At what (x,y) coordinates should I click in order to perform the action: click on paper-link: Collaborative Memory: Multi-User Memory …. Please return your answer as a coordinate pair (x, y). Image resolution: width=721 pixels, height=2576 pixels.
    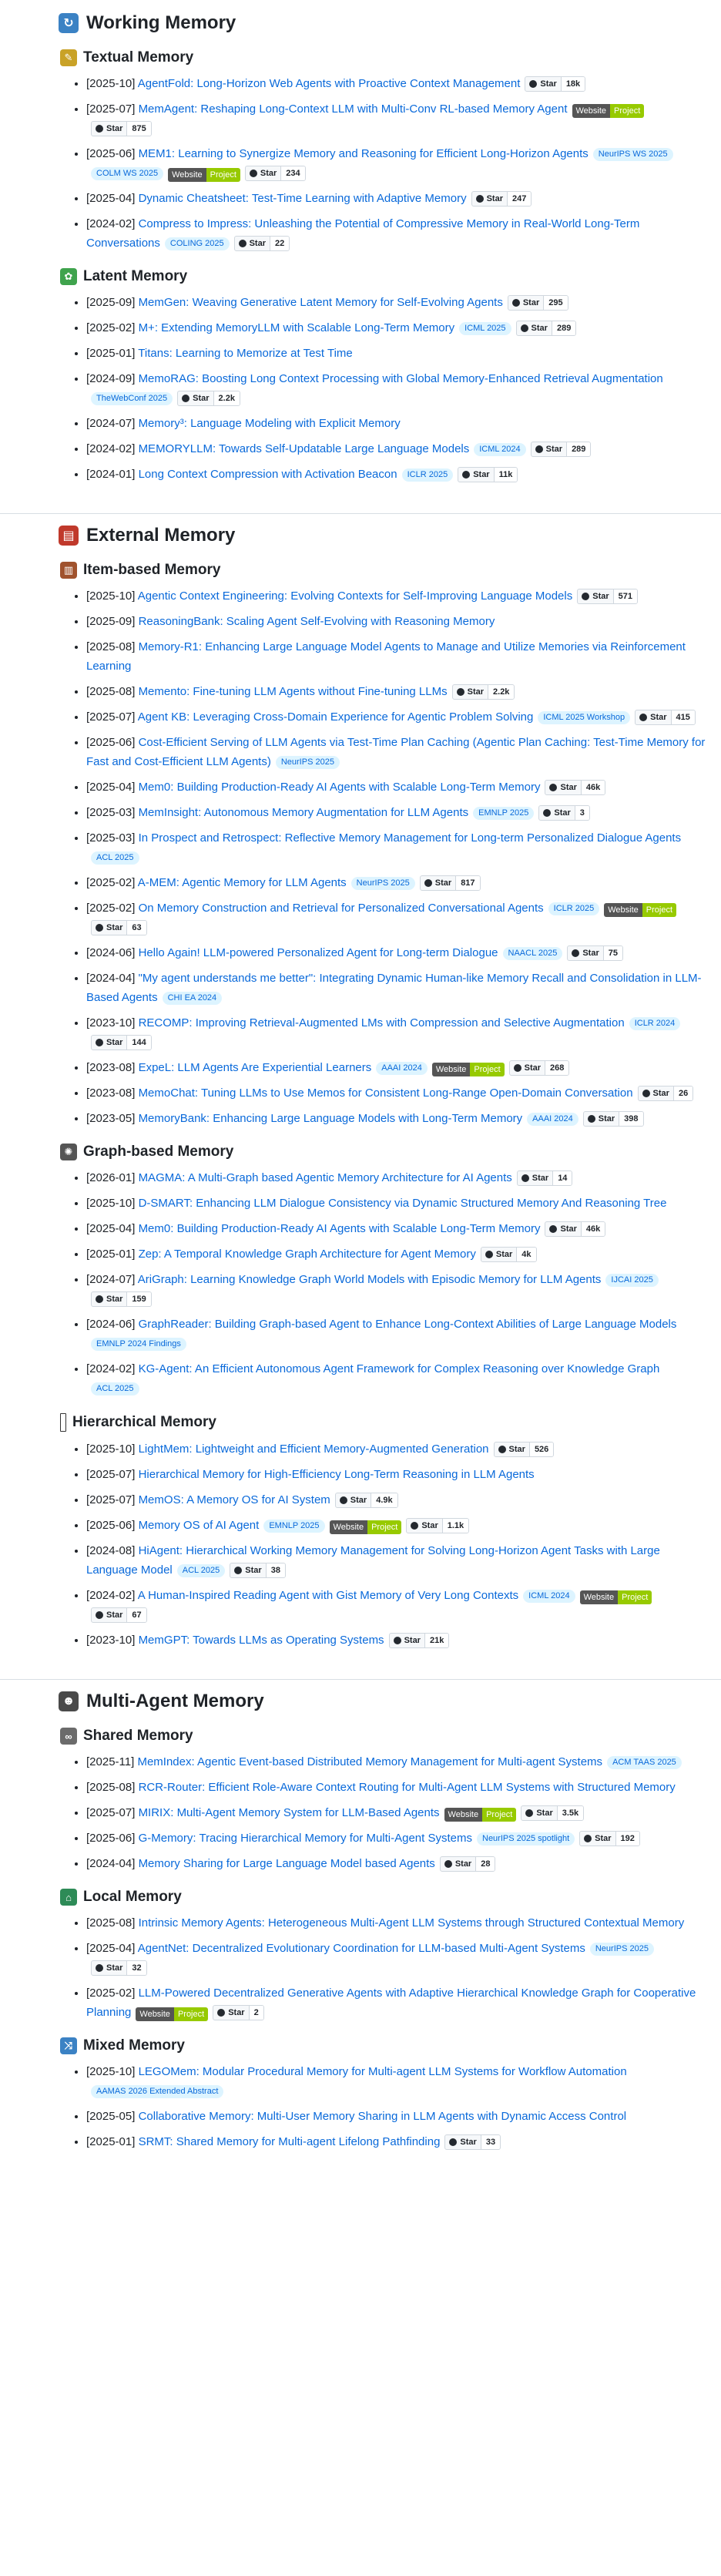
    Looking at the image, I should click on (383, 2116).